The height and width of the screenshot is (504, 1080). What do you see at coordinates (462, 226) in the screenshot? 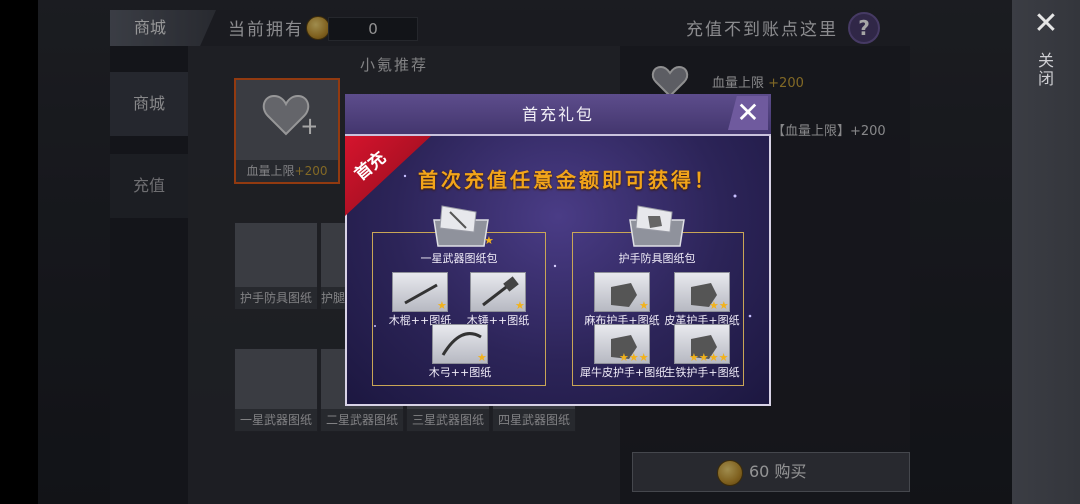
I see `blueprint-pack-icon: ★` at bounding box center [462, 226].